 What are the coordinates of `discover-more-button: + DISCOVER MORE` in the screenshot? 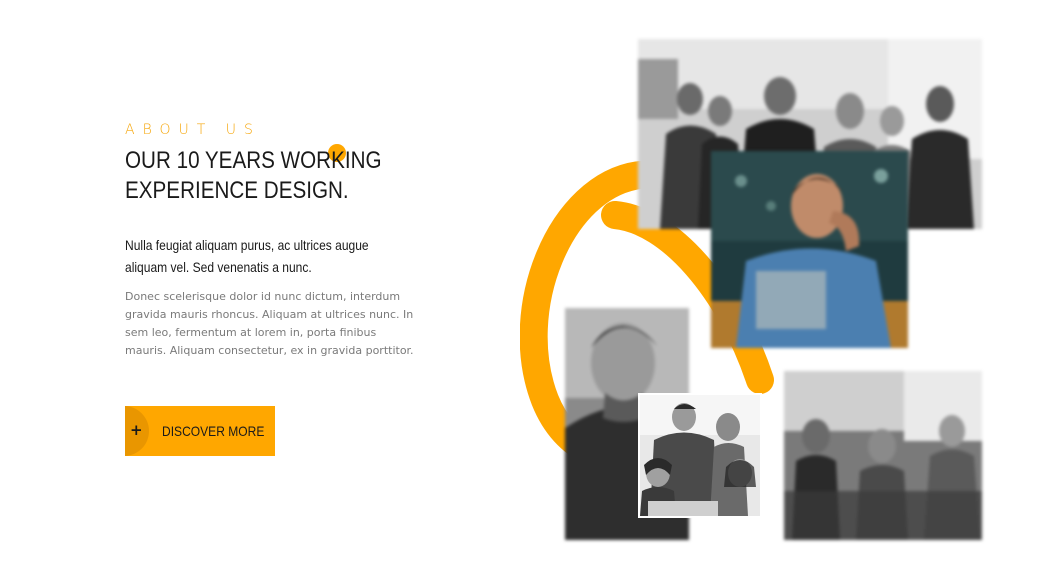 It's located at (200, 431).